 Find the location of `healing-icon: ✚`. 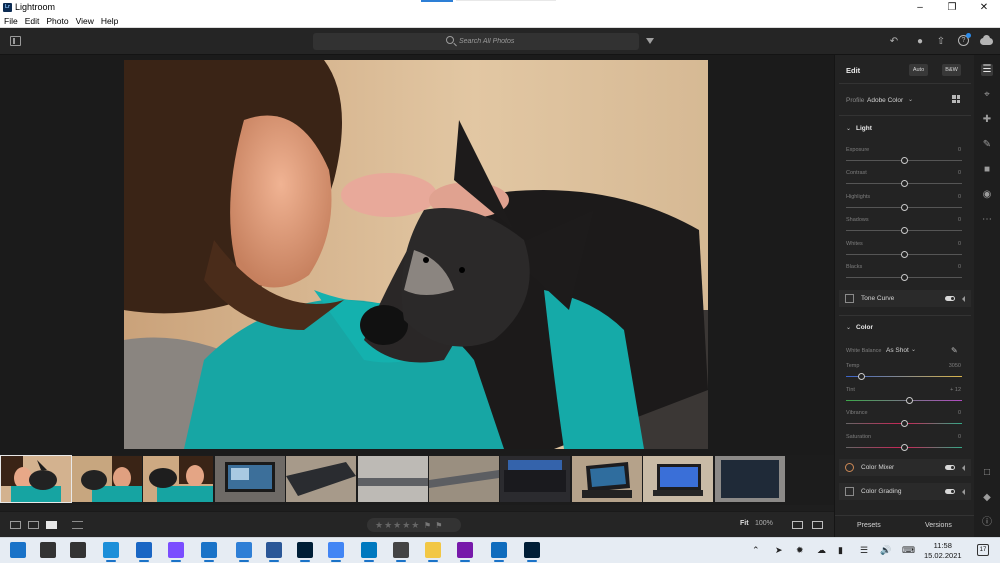

healing-icon: ✚ is located at coordinates (987, 120).